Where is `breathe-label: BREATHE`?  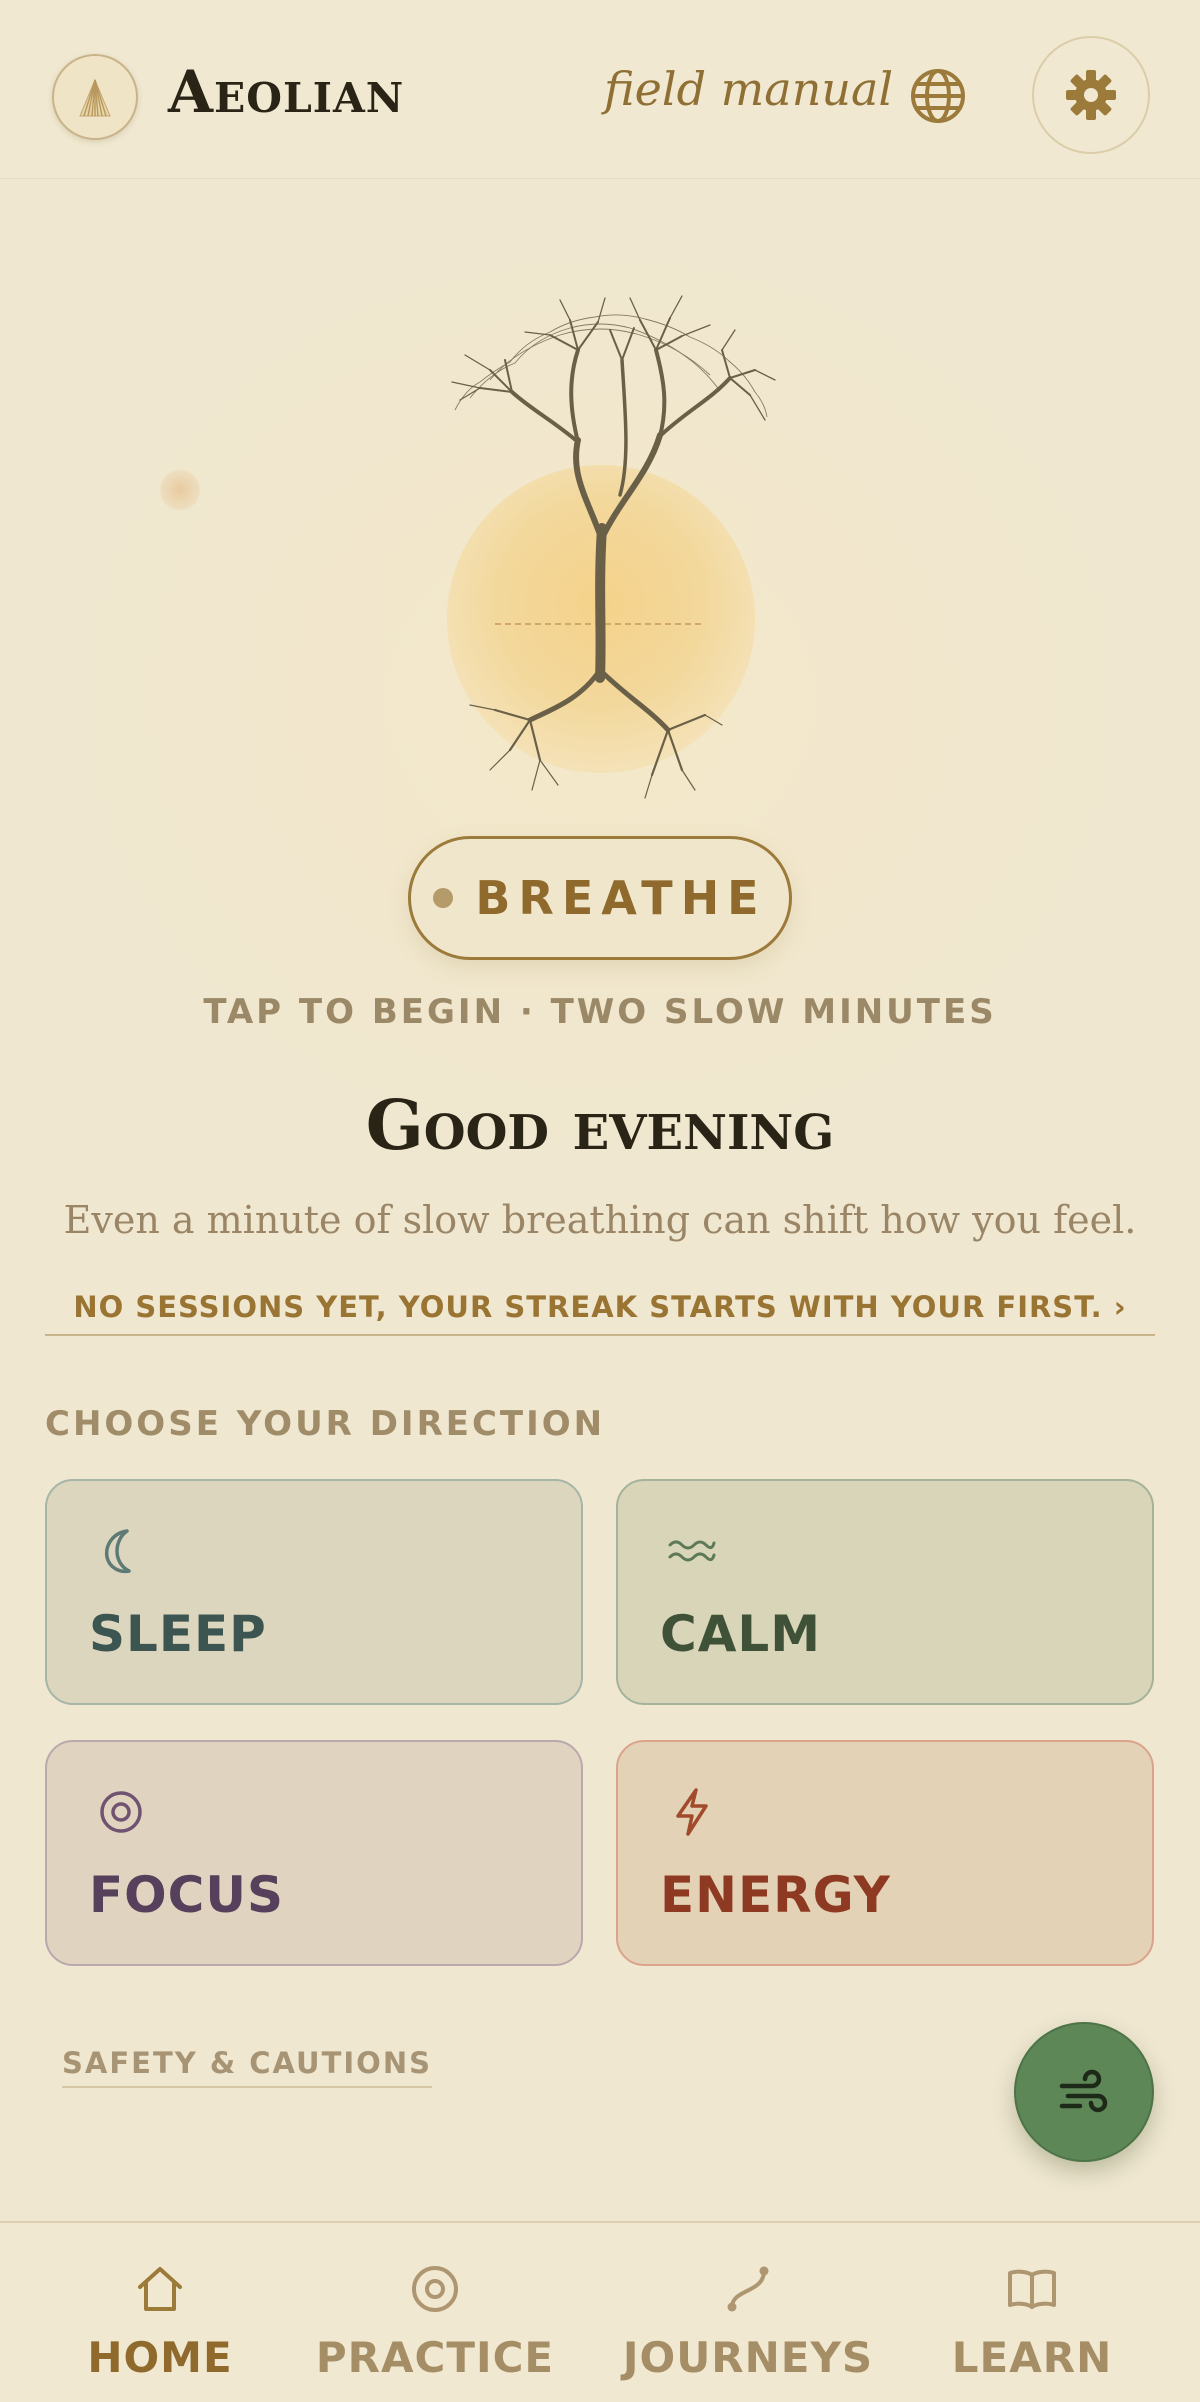
breathe-label: BREATHE is located at coordinates (621, 898).